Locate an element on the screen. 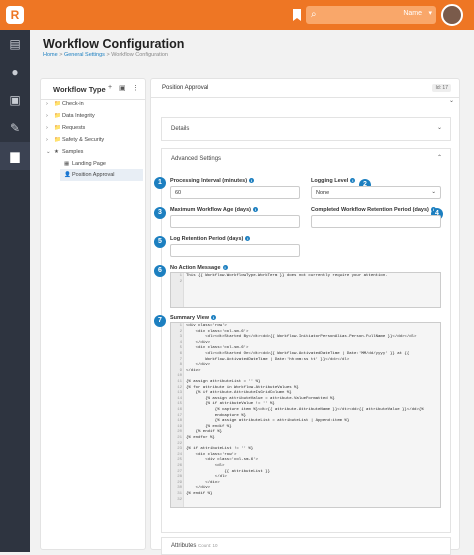  line-number: 22 is located at coordinates (179, 443).